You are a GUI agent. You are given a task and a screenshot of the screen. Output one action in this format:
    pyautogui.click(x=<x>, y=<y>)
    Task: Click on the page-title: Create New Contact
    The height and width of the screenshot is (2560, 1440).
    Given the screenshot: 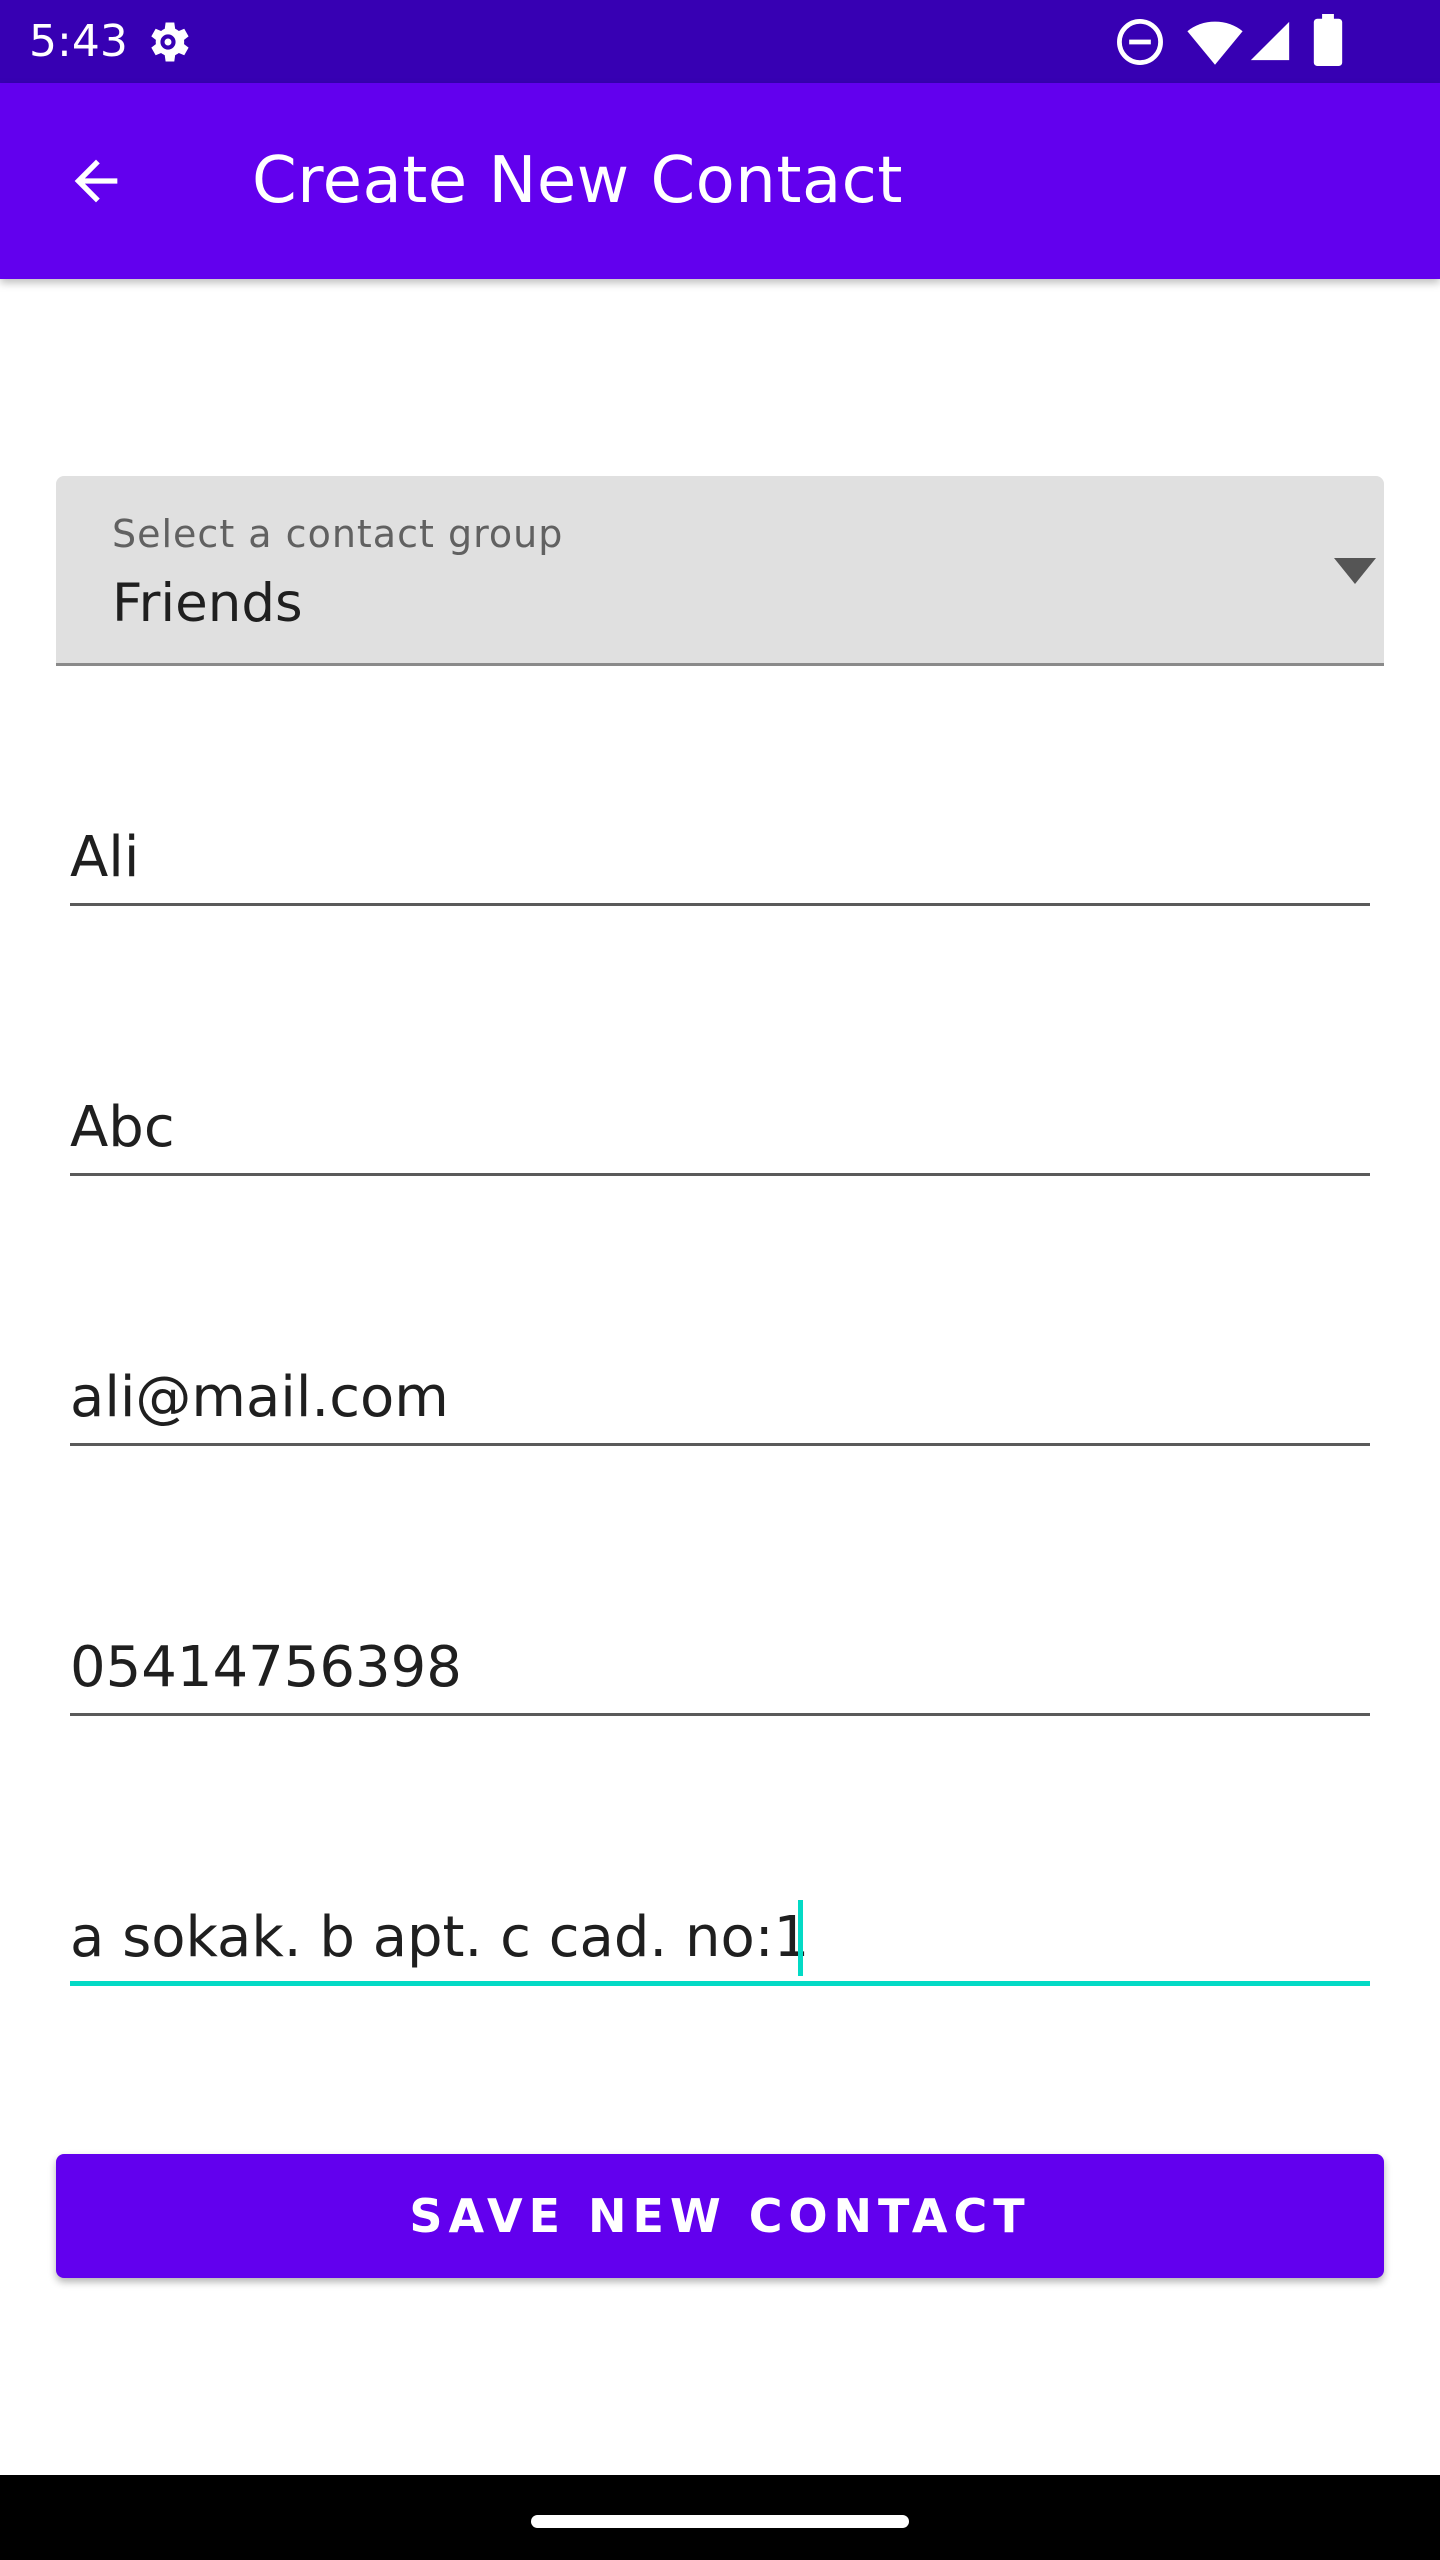 What is the action you would take?
    pyautogui.click(x=577, y=181)
    